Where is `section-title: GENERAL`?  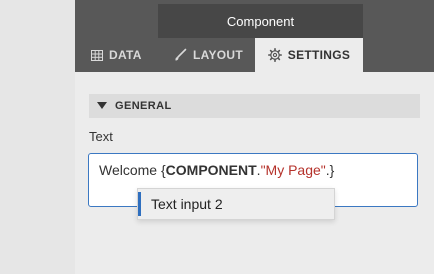 section-title: GENERAL is located at coordinates (143, 106).